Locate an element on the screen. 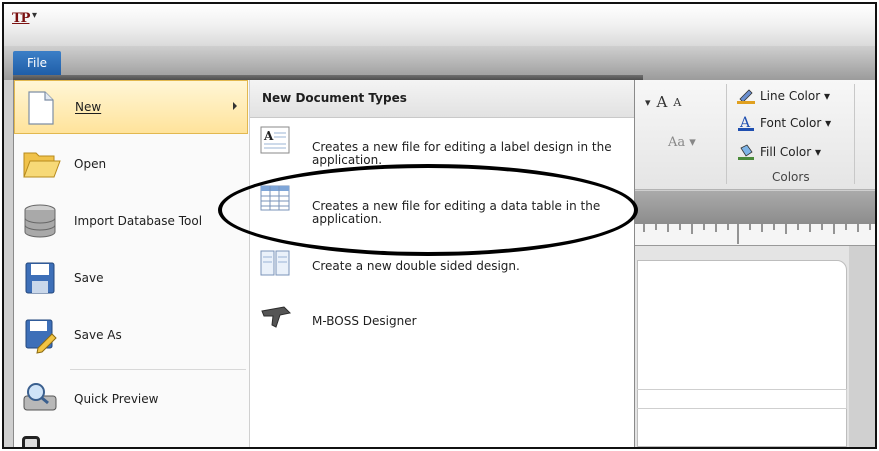 The image size is (879, 451). new-document-icon is located at coordinates (41, 107).